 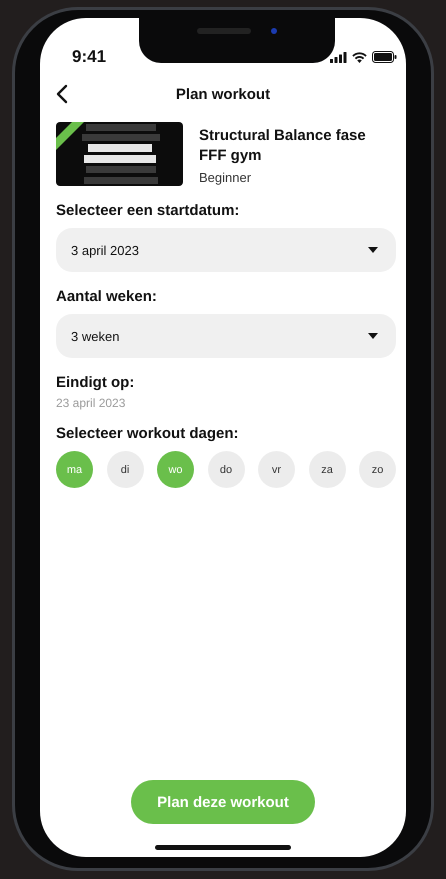 I want to click on workout-title: Structural Balance fase, so click(x=282, y=136).